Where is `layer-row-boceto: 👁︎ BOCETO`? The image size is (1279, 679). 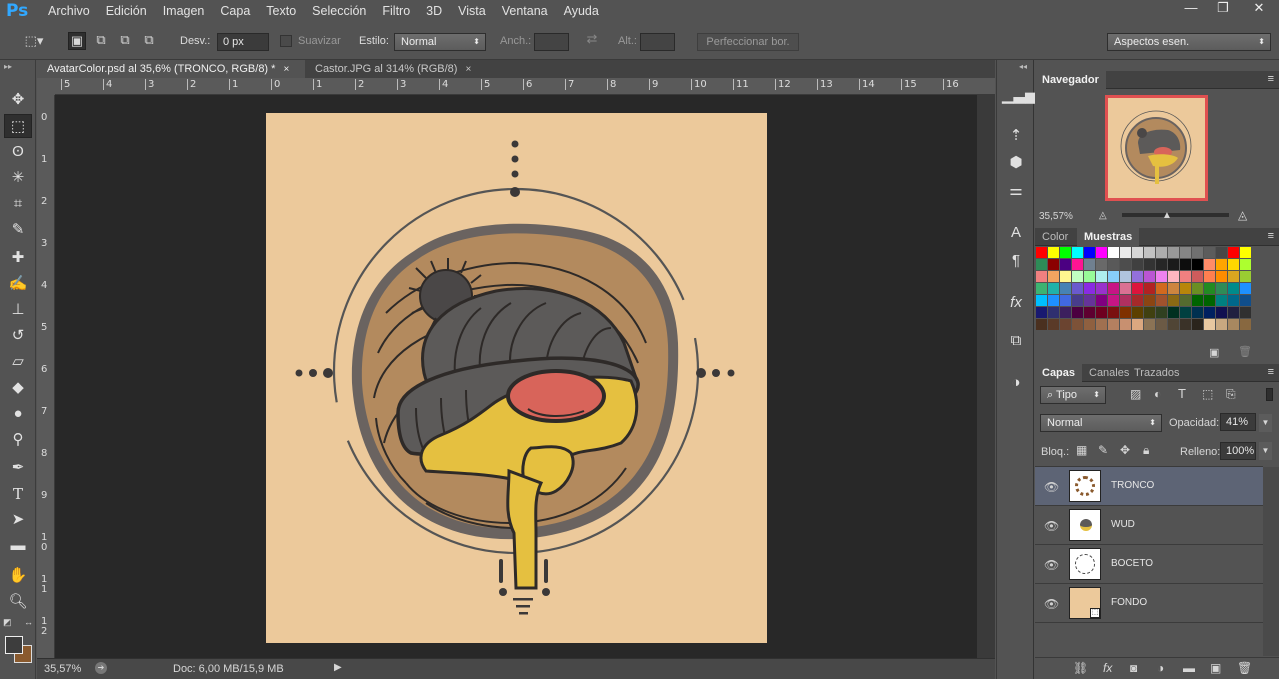
layer-row-boceto: 👁︎ BOCETO is located at coordinates (1149, 564).